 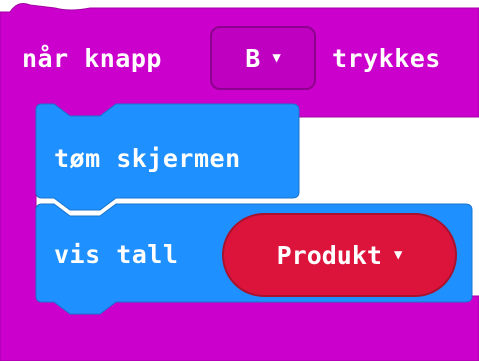 I want to click on button-select-dropdown: B ▼, so click(x=263, y=58).